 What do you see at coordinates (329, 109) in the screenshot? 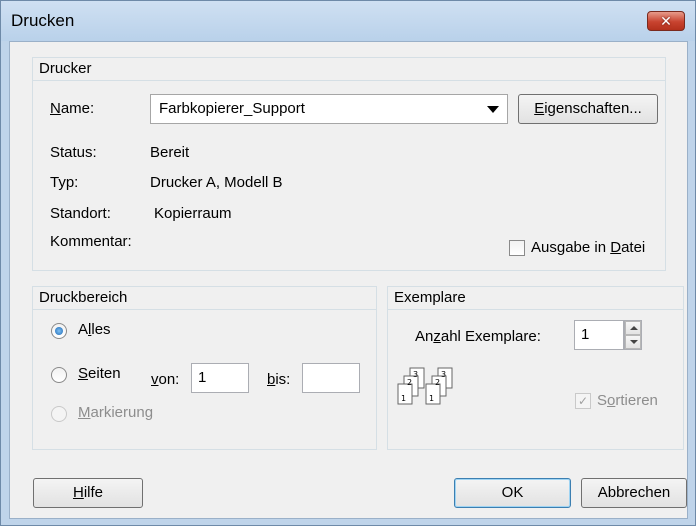
I see `printer-name-select: Farbkopierer_Support` at bounding box center [329, 109].